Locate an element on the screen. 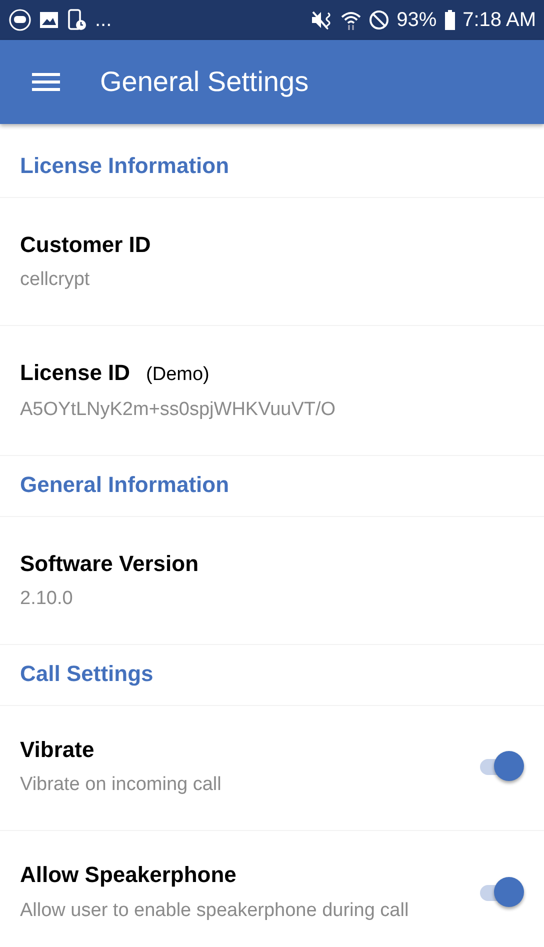 This screenshot has width=544, height=947. muted-speaker-icon is located at coordinates (321, 20).